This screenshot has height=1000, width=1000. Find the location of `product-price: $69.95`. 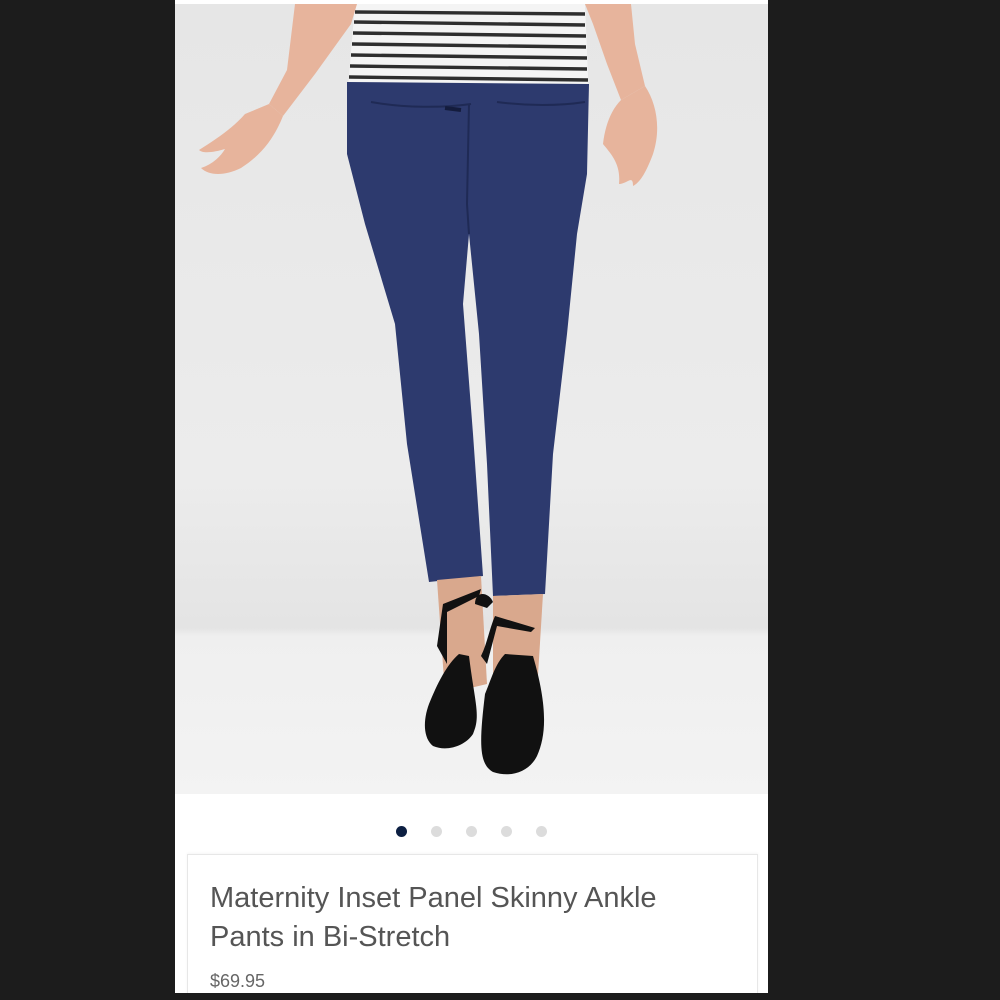

product-price: $69.95 is located at coordinates (238, 981).